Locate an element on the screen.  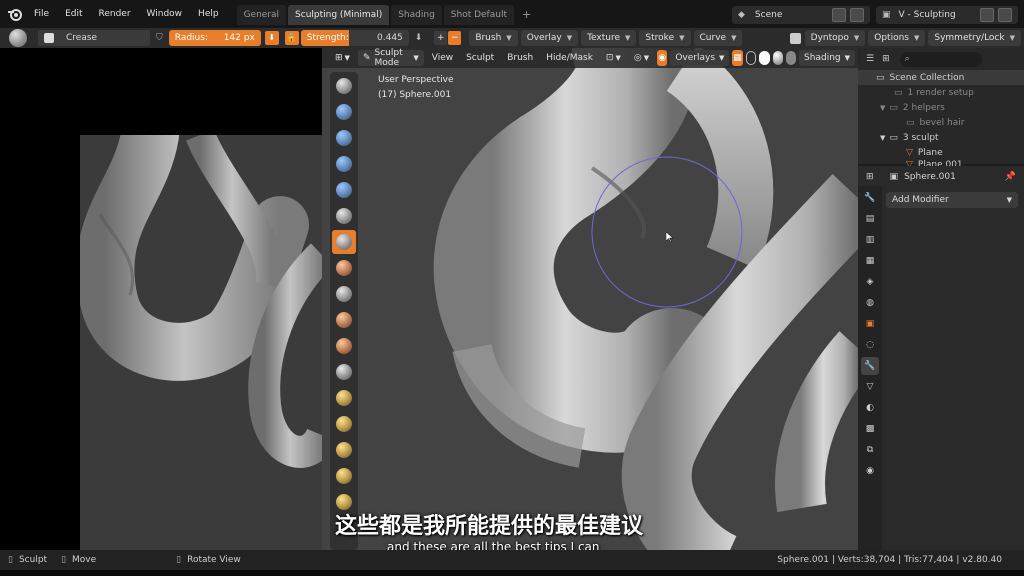
stroke-dropdown: Stroke ▼ is located at coordinates (665, 38).